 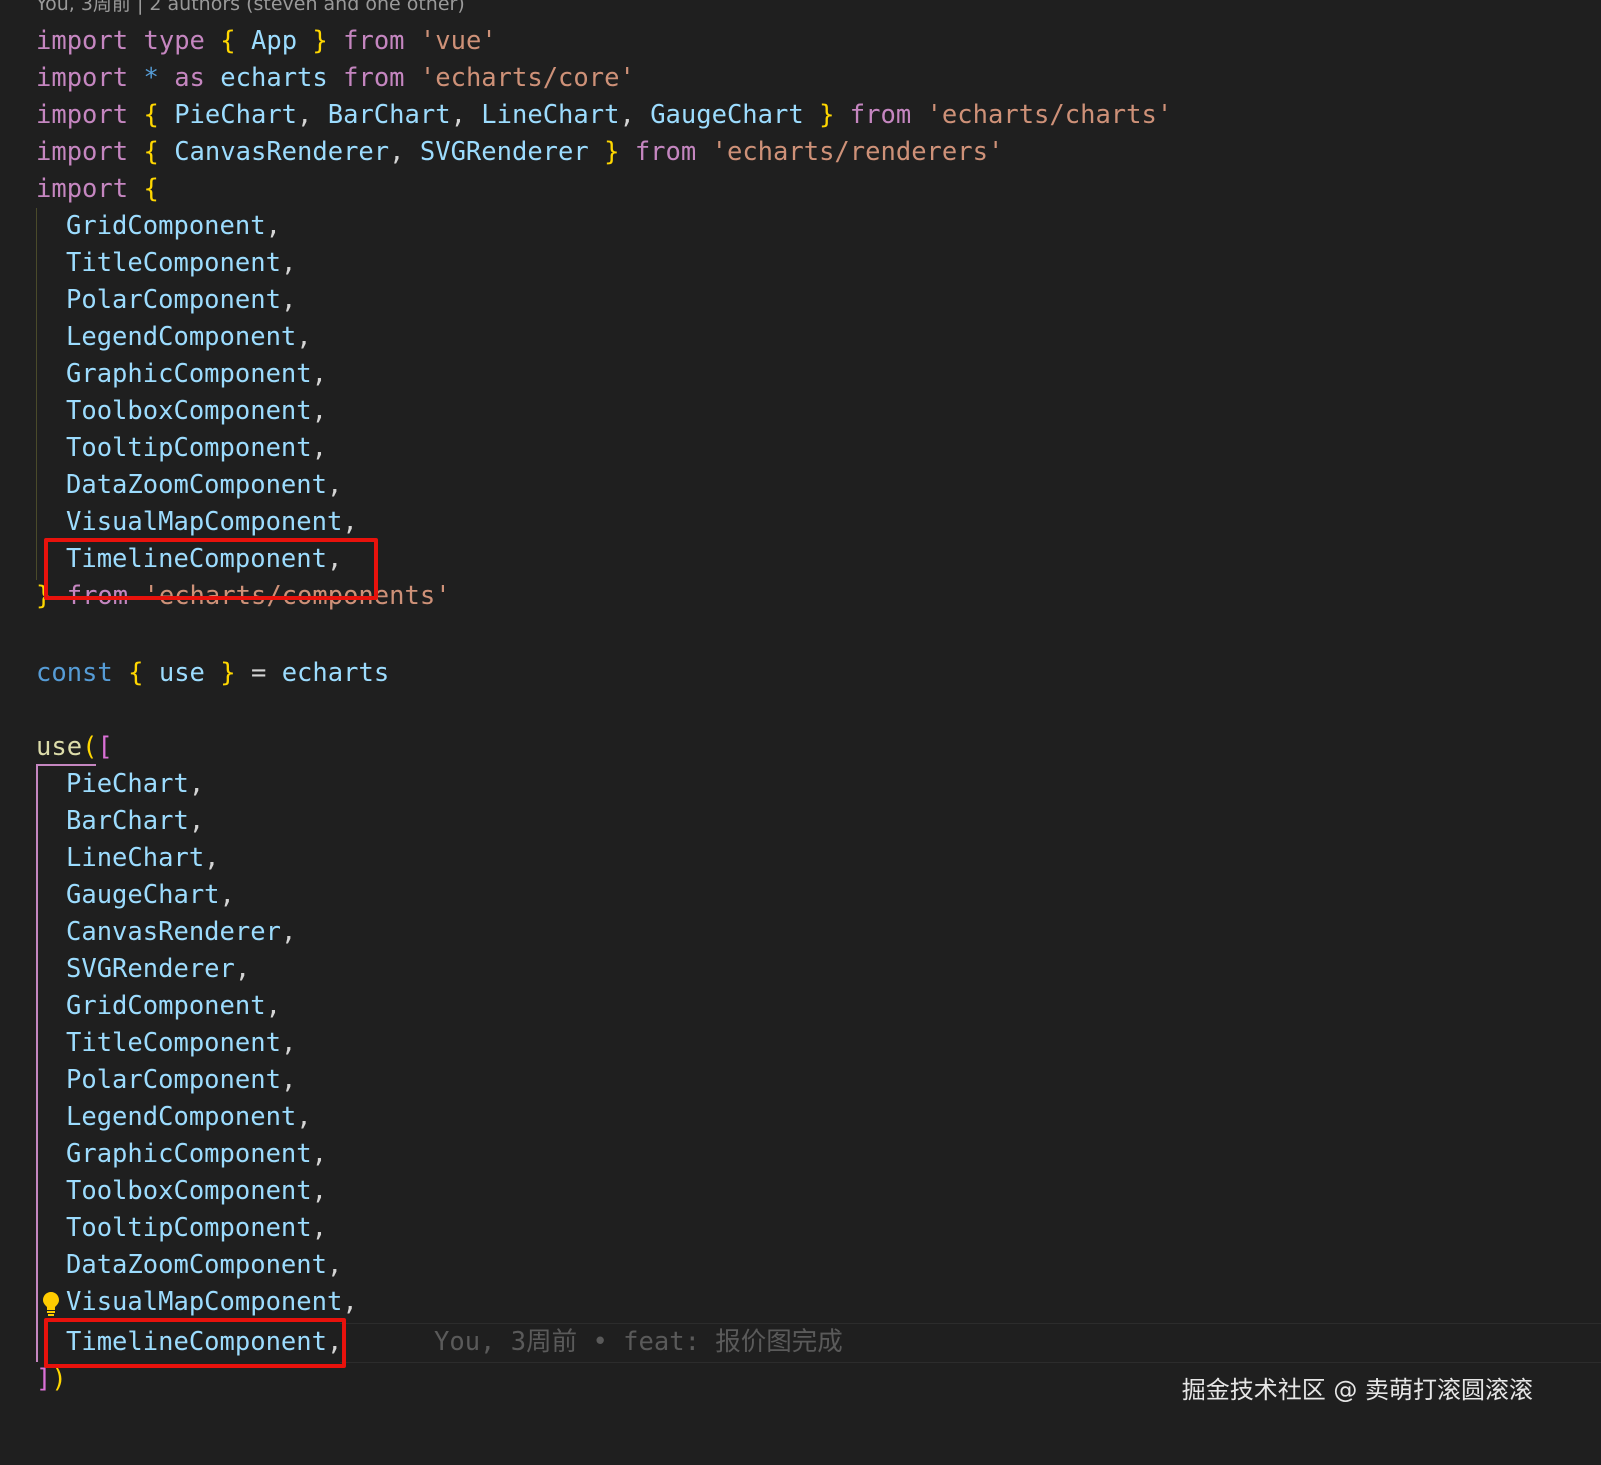 What do you see at coordinates (181, 673) in the screenshot?
I see `identifier: use` at bounding box center [181, 673].